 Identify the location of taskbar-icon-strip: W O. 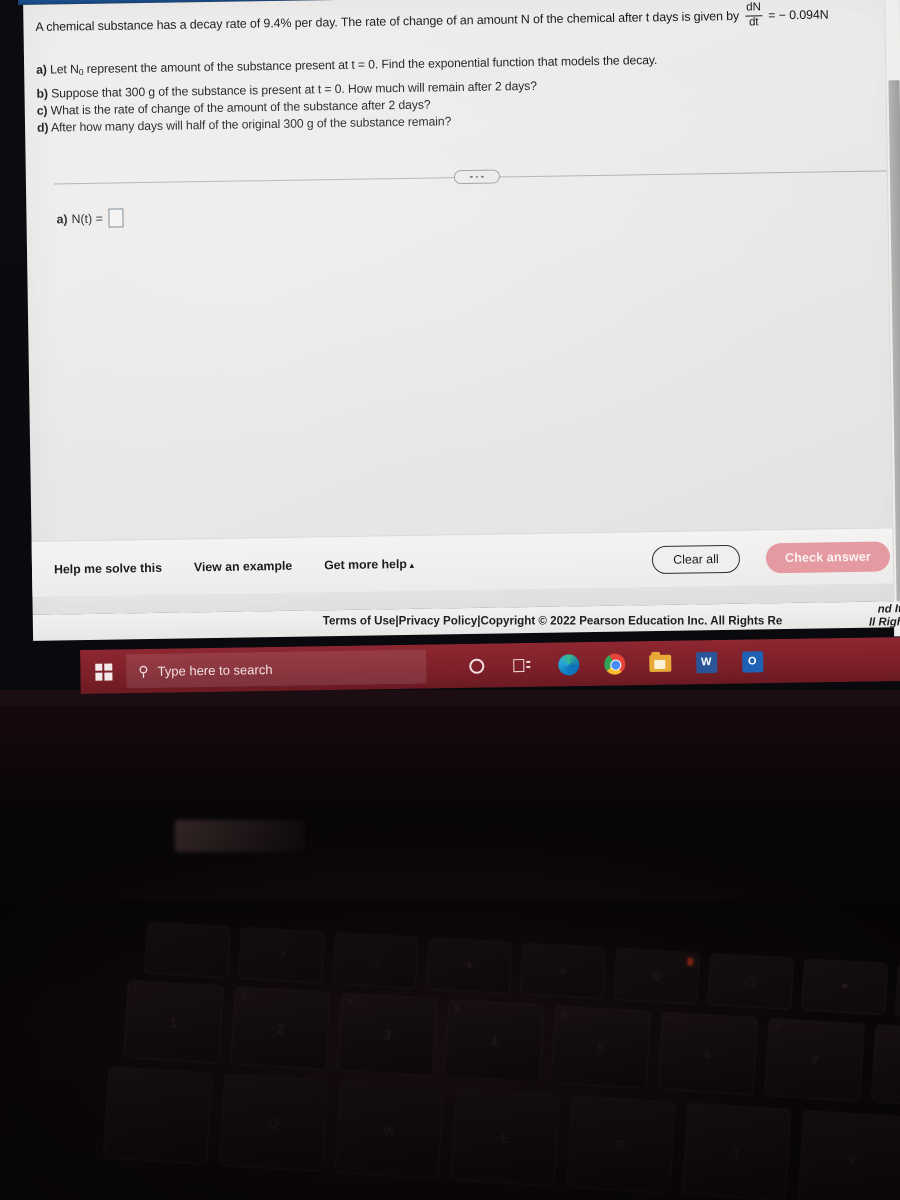
(614, 663).